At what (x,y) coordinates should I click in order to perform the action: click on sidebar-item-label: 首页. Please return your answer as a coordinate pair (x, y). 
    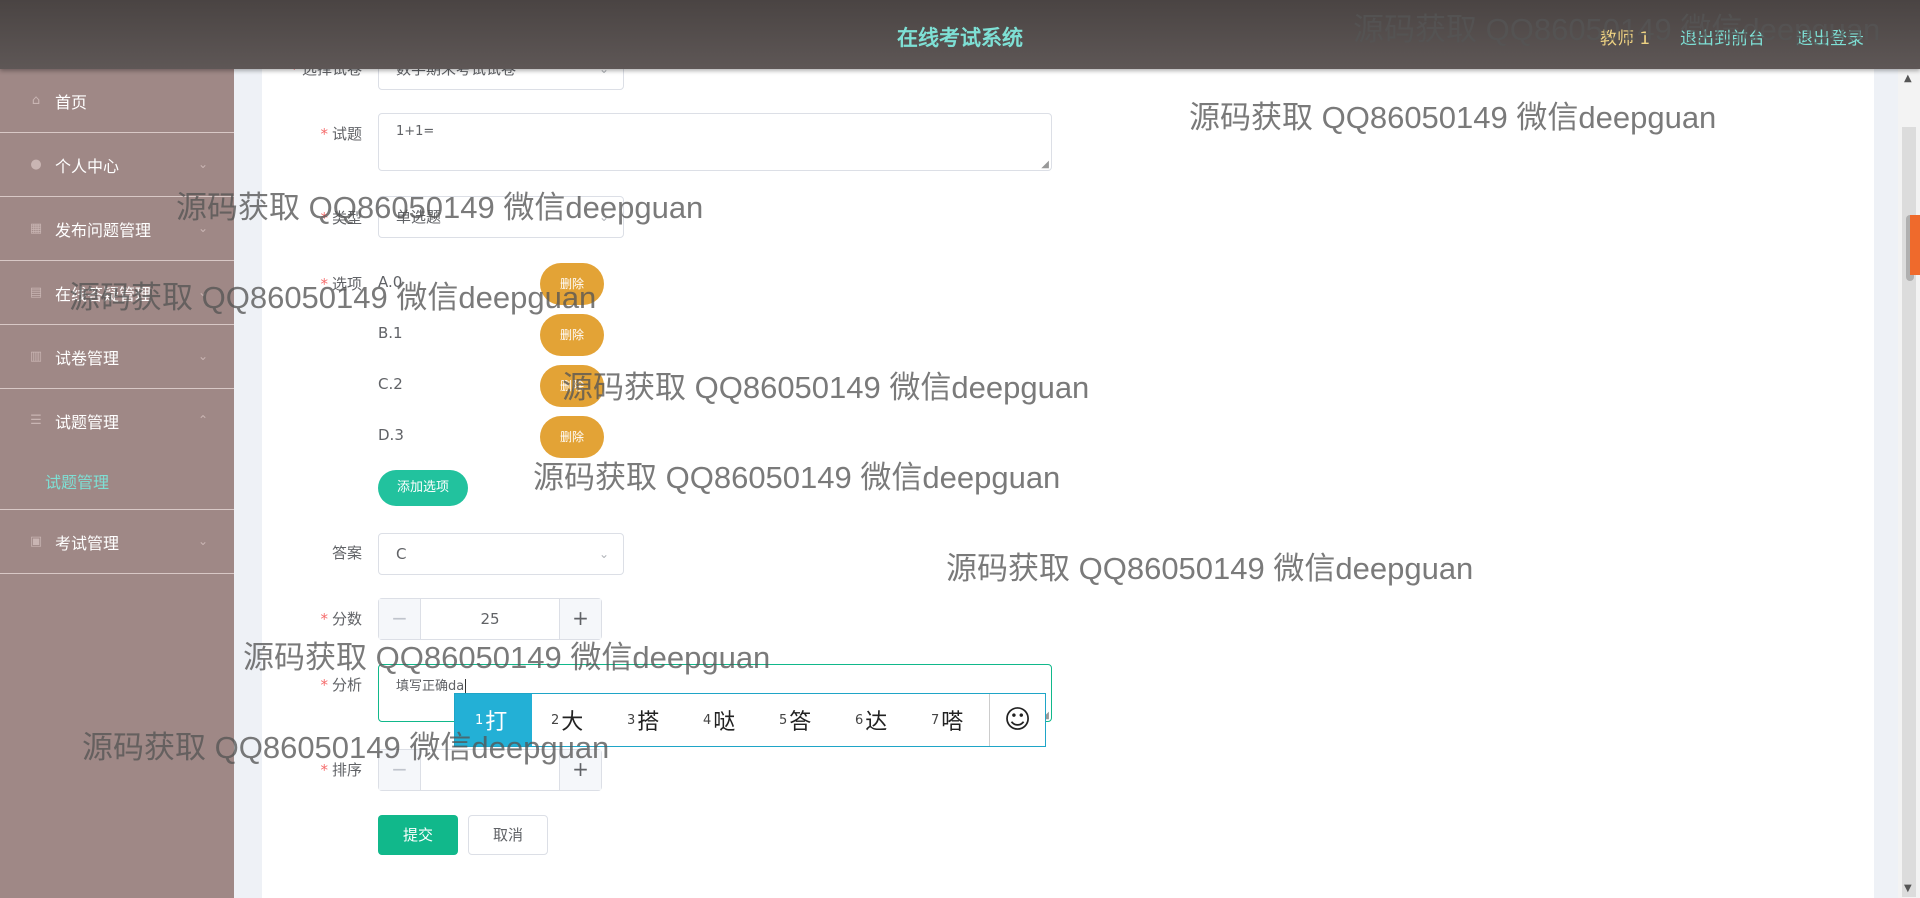
    Looking at the image, I should click on (71, 102).